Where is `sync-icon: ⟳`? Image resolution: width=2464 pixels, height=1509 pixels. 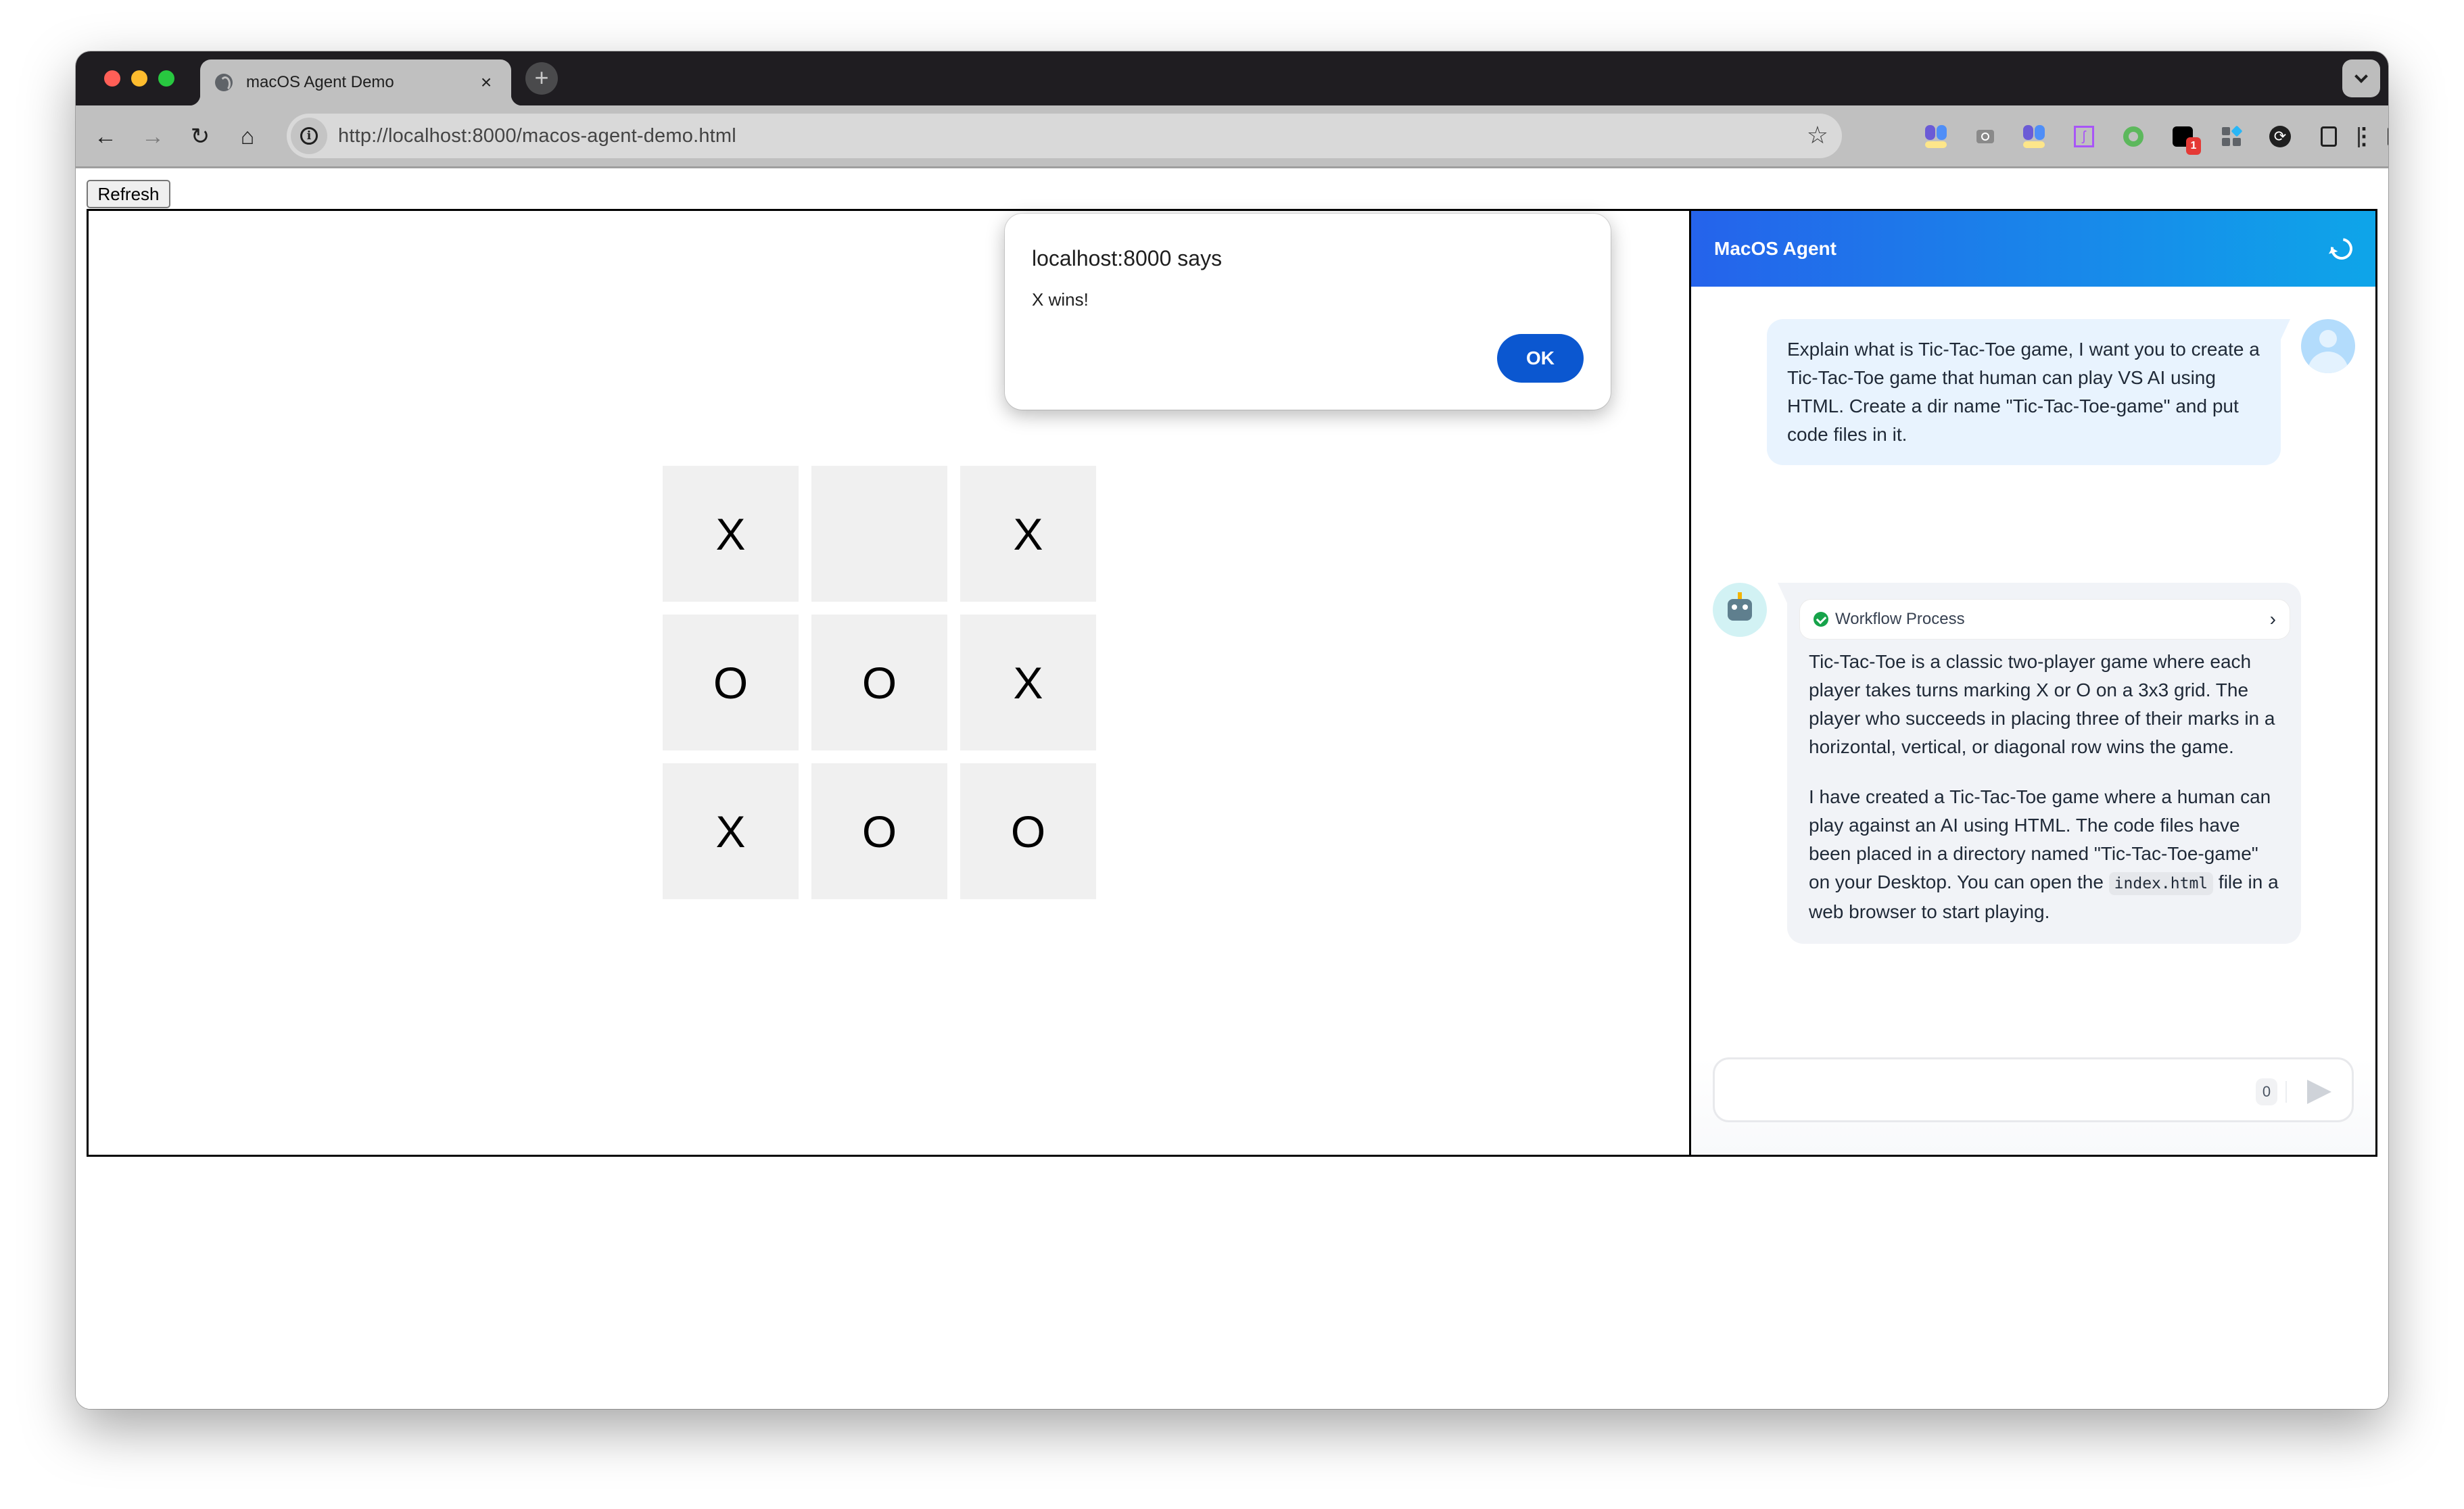
sync-icon: ⟳ is located at coordinates (2280, 136).